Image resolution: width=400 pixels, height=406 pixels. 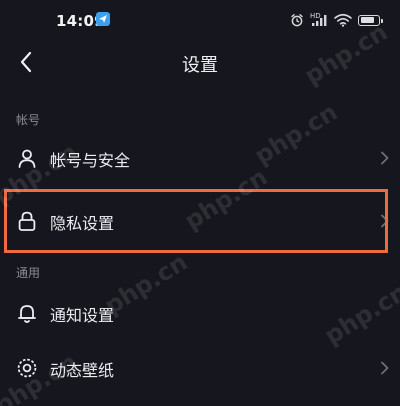 What do you see at coordinates (200, 368) in the screenshot?
I see `settings-row-live-wallpaper: 动态壁纸` at bounding box center [200, 368].